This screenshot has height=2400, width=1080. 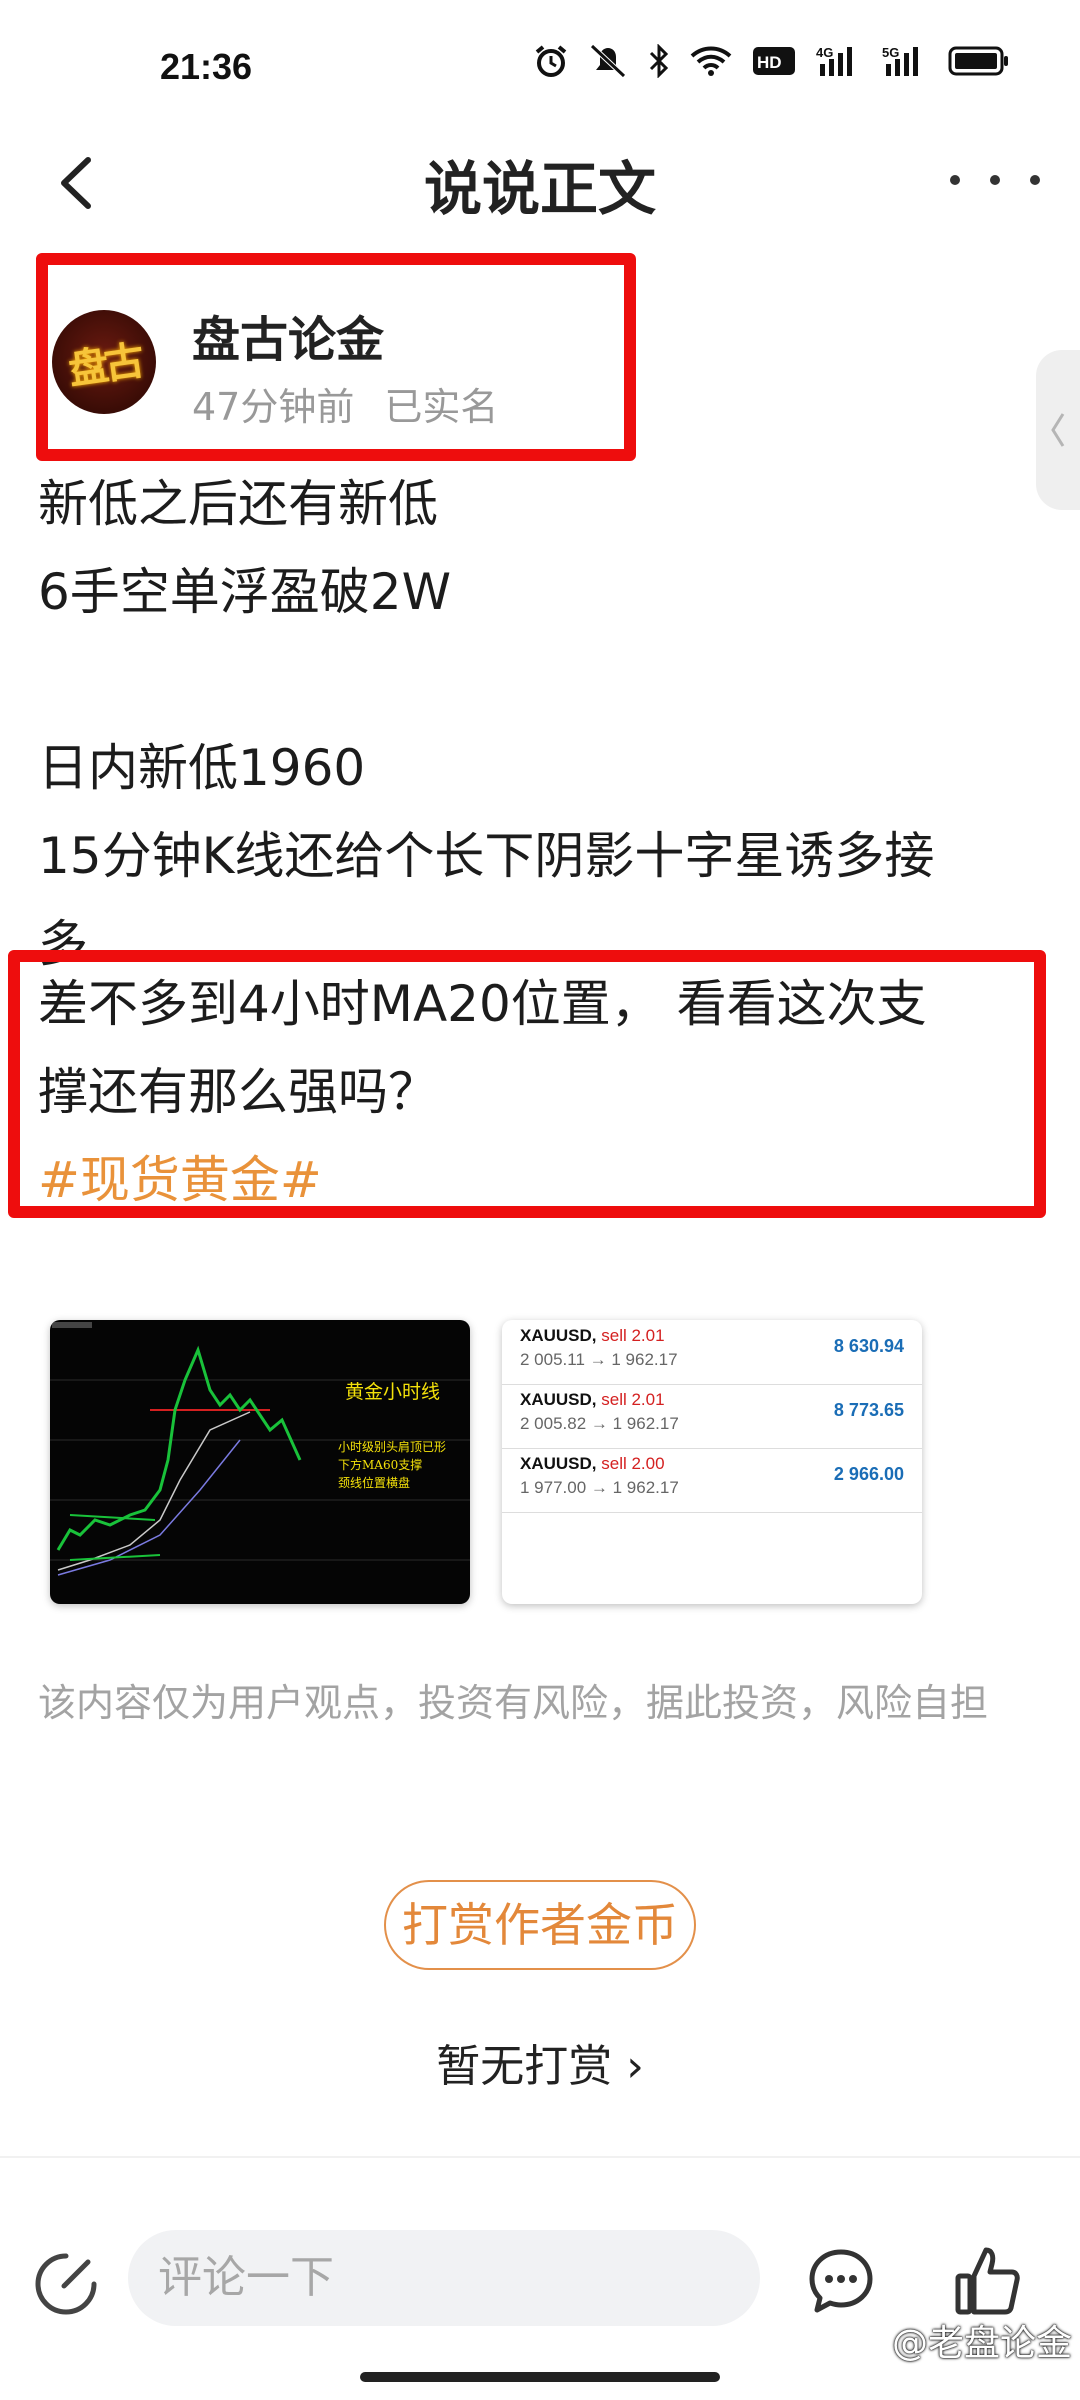 What do you see at coordinates (540, 1925) in the screenshot?
I see `reward-author-button: 打赏作者金币` at bounding box center [540, 1925].